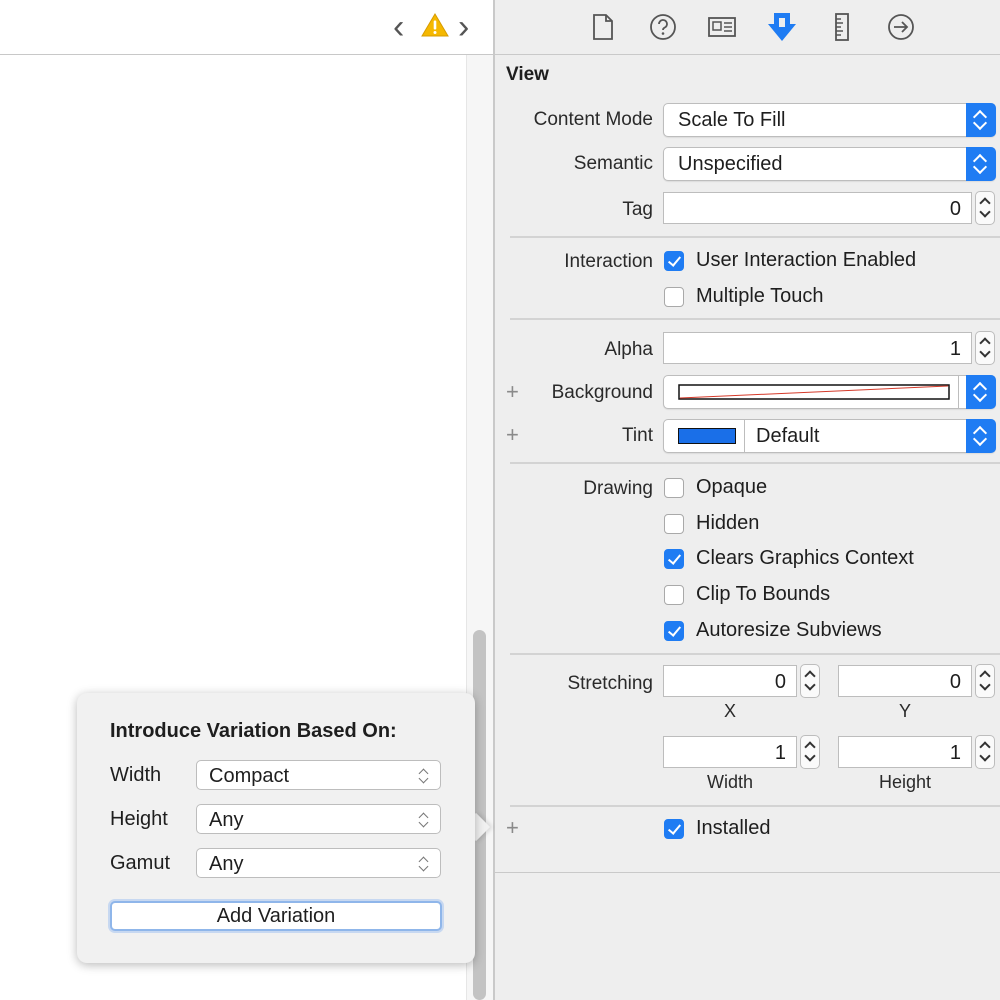  What do you see at coordinates (527, 74) in the screenshot?
I see `section-title-view: View` at bounding box center [527, 74].